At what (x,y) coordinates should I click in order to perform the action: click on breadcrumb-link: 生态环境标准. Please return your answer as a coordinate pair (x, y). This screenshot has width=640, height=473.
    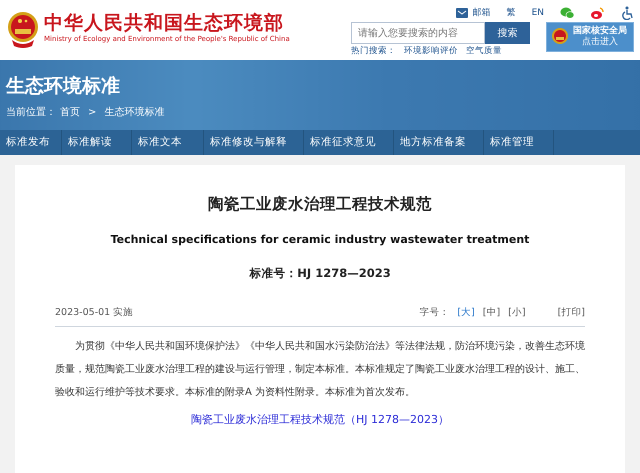
    Looking at the image, I should click on (134, 112).